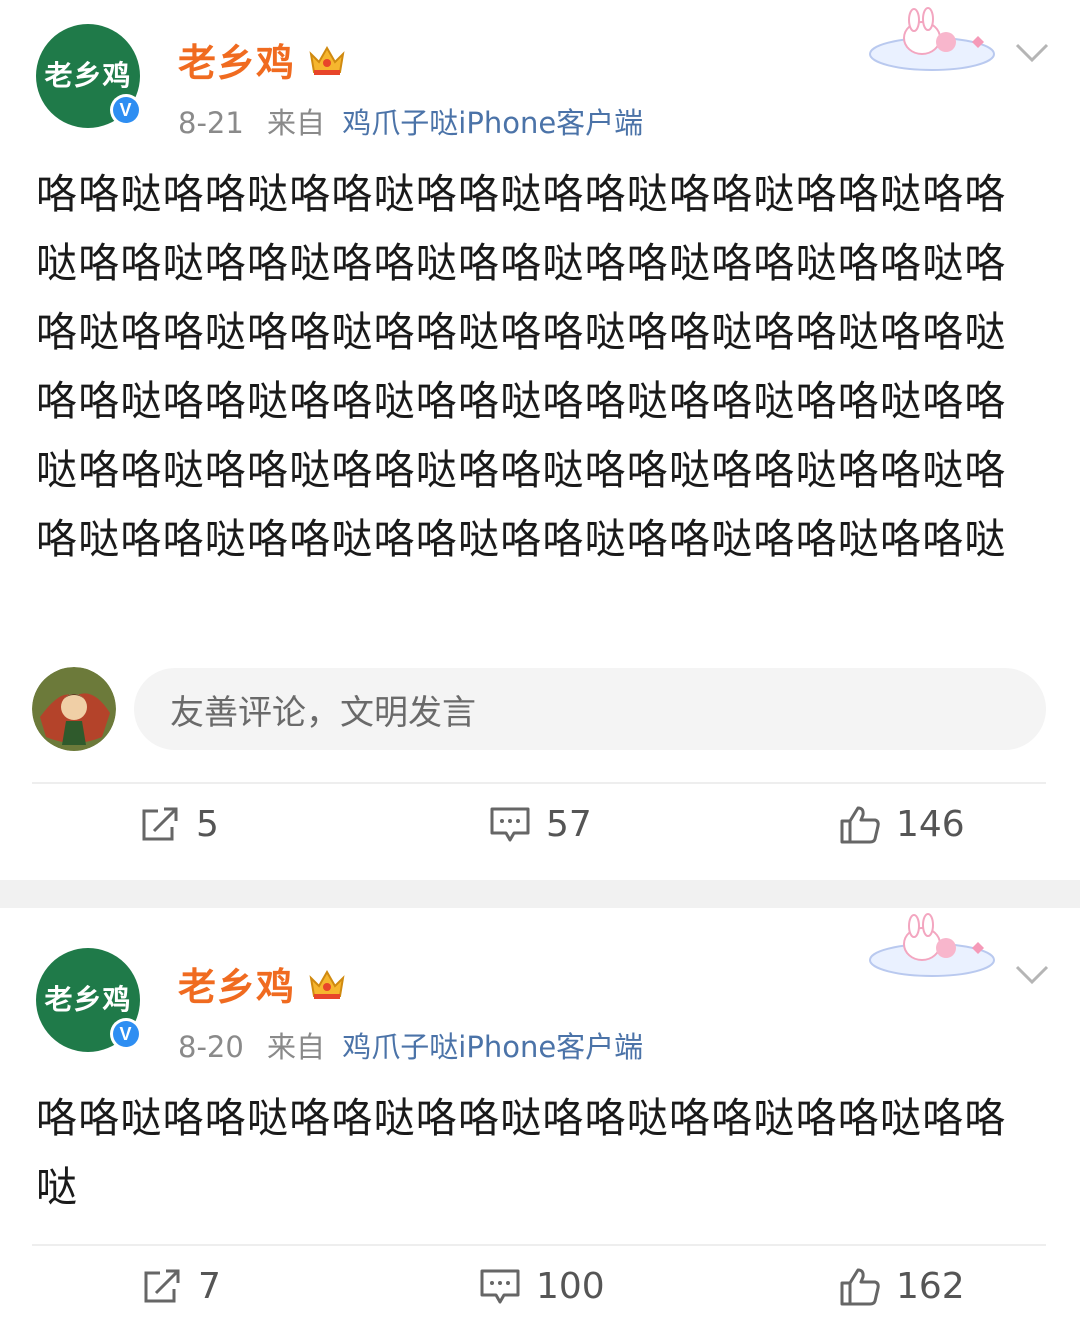  What do you see at coordinates (540, 824) in the screenshot?
I see `comment-button: 57` at bounding box center [540, 824].